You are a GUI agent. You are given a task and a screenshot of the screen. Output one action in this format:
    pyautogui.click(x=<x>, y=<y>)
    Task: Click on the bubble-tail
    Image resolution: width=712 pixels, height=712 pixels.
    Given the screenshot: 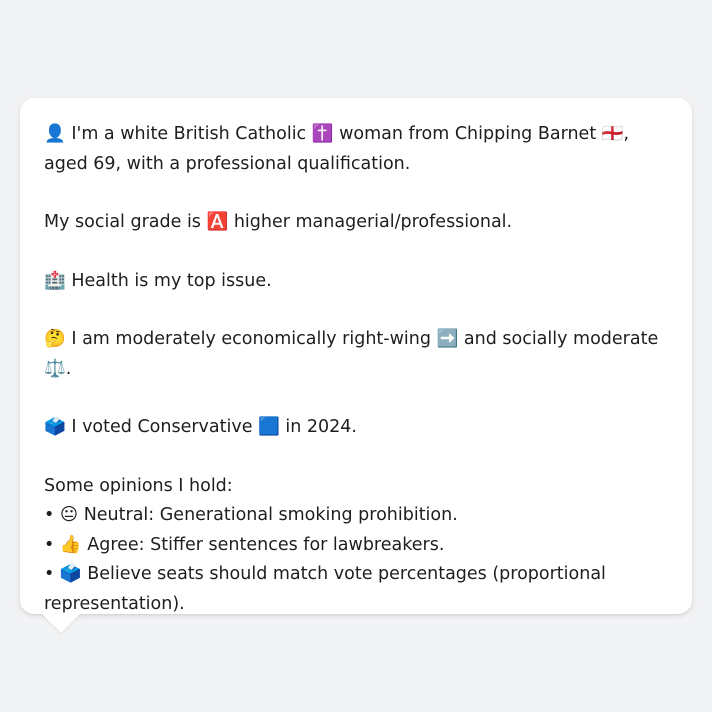 What is the action you would take?
    pyautogui.click(x=61, y=623)
    